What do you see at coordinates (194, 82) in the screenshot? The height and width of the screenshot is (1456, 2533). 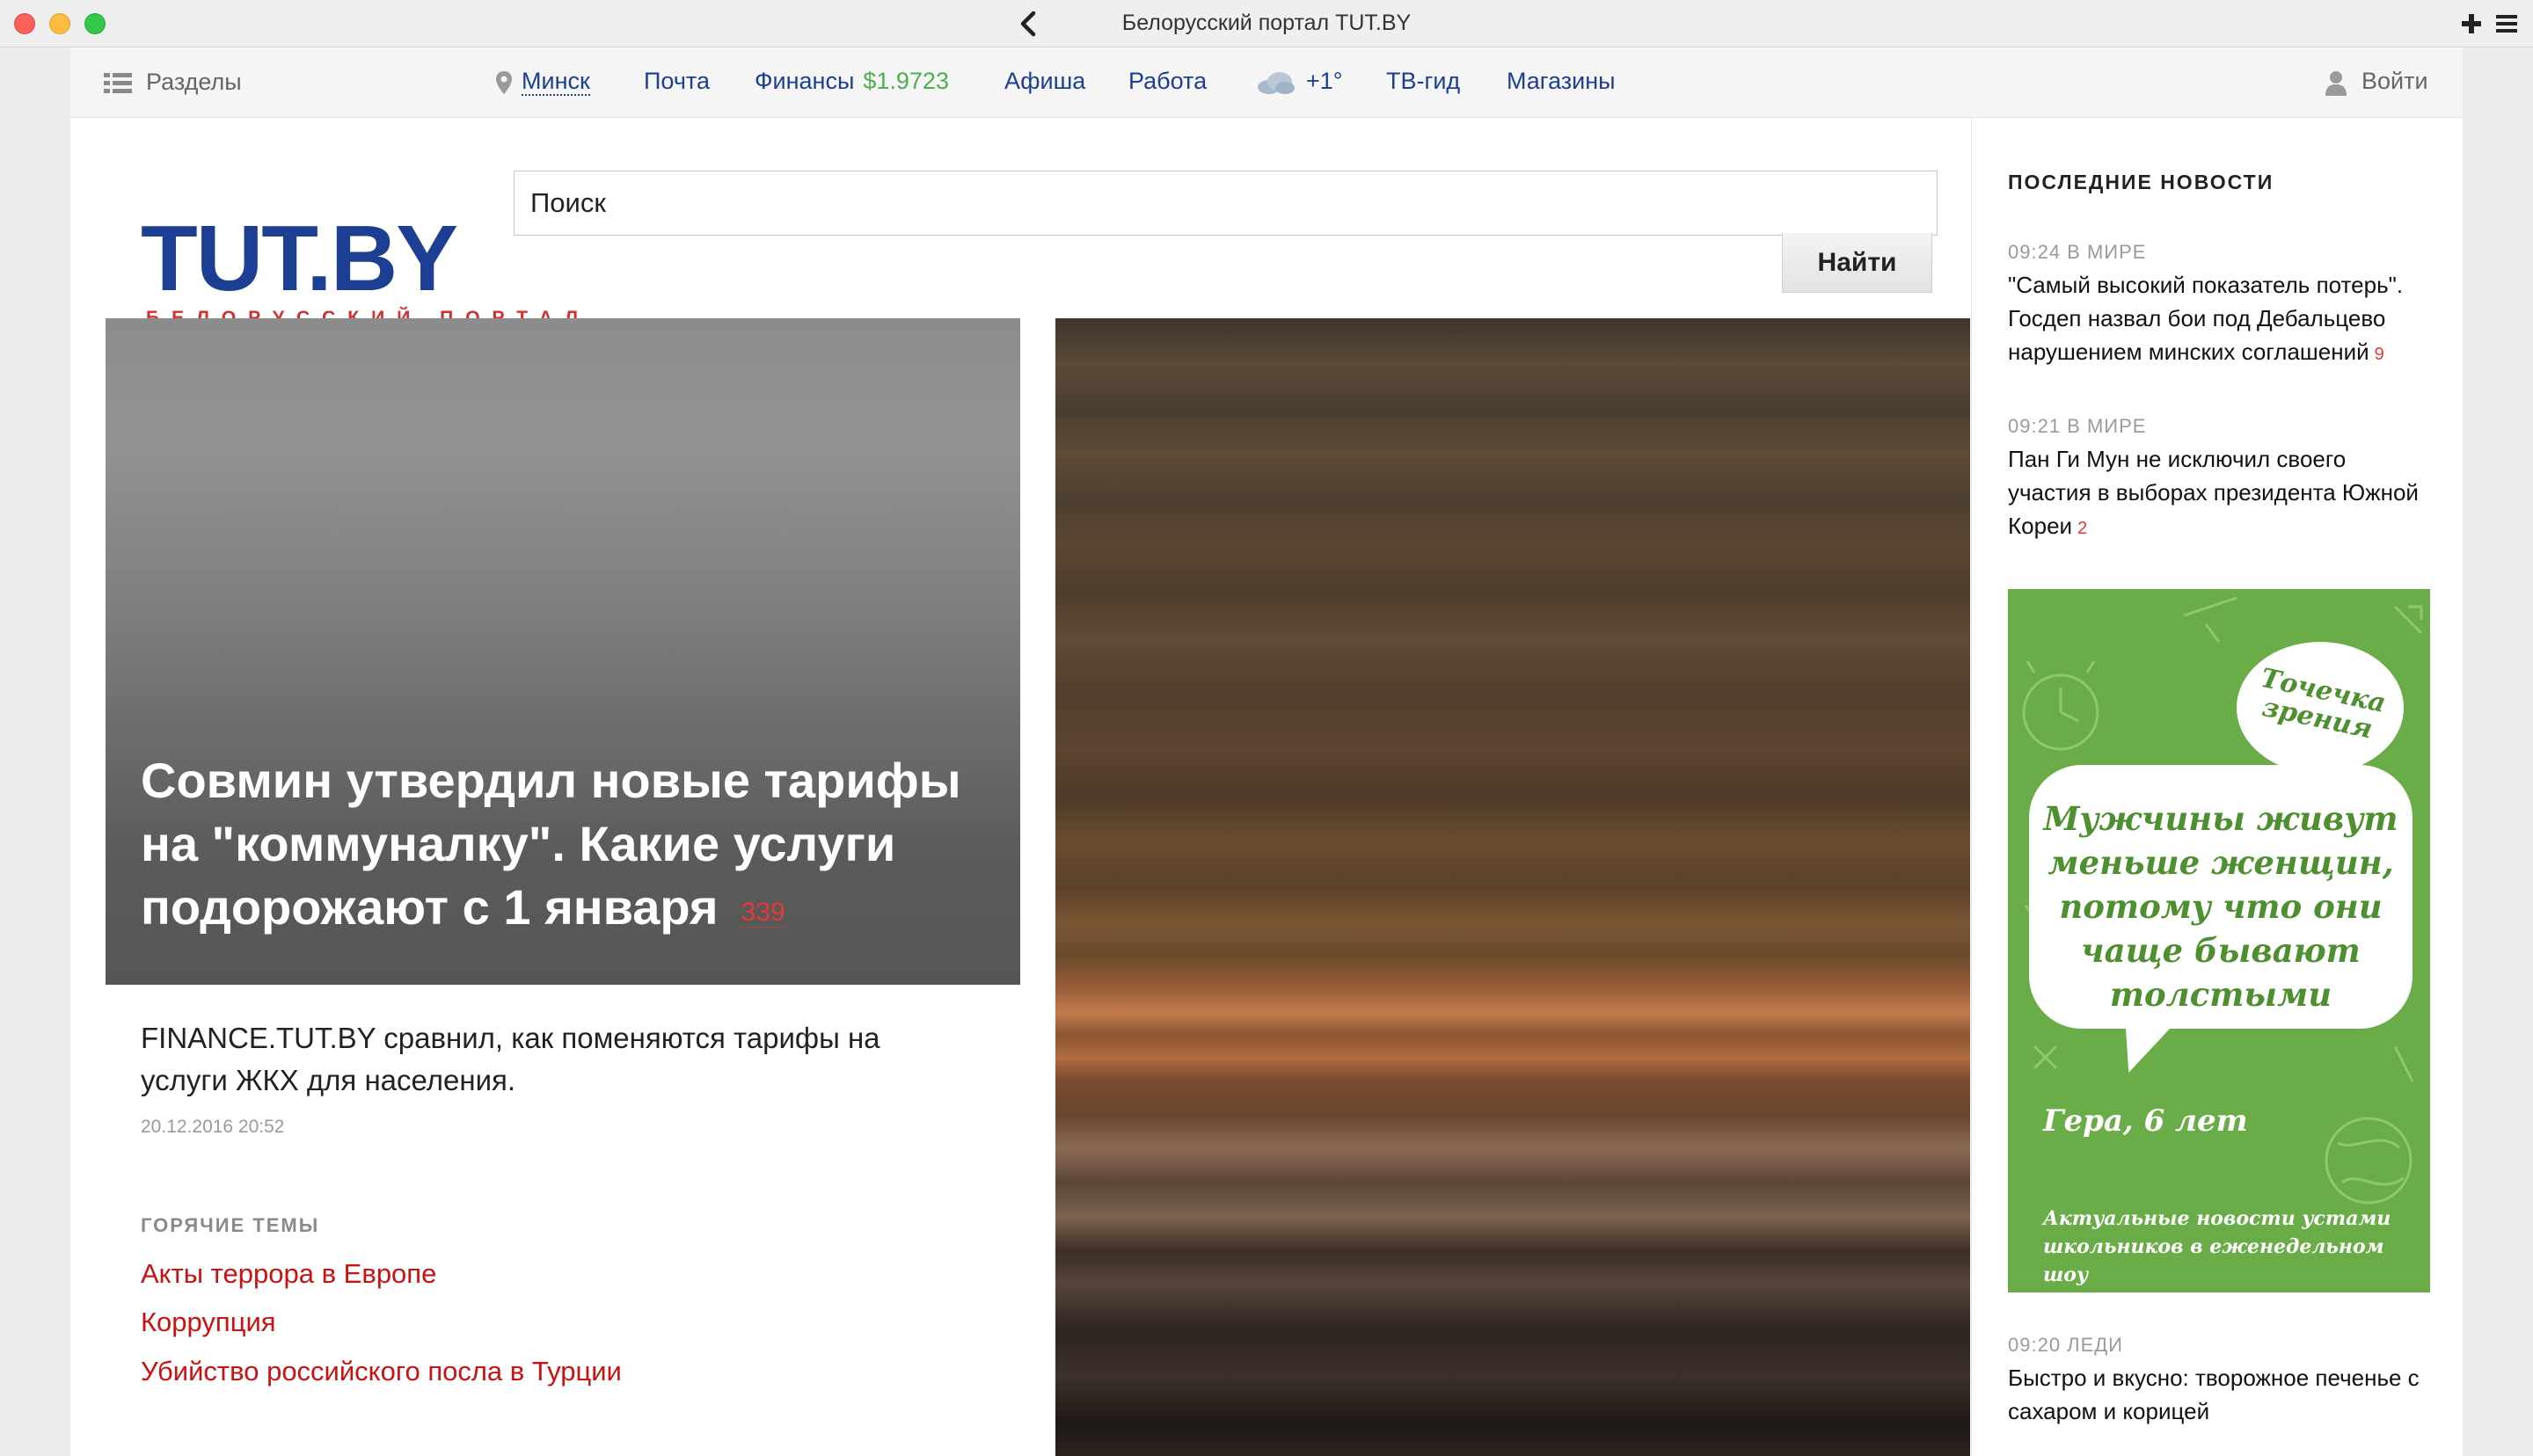 I see `nav-sections-label: Разделы` at bounding box center [194, 82].